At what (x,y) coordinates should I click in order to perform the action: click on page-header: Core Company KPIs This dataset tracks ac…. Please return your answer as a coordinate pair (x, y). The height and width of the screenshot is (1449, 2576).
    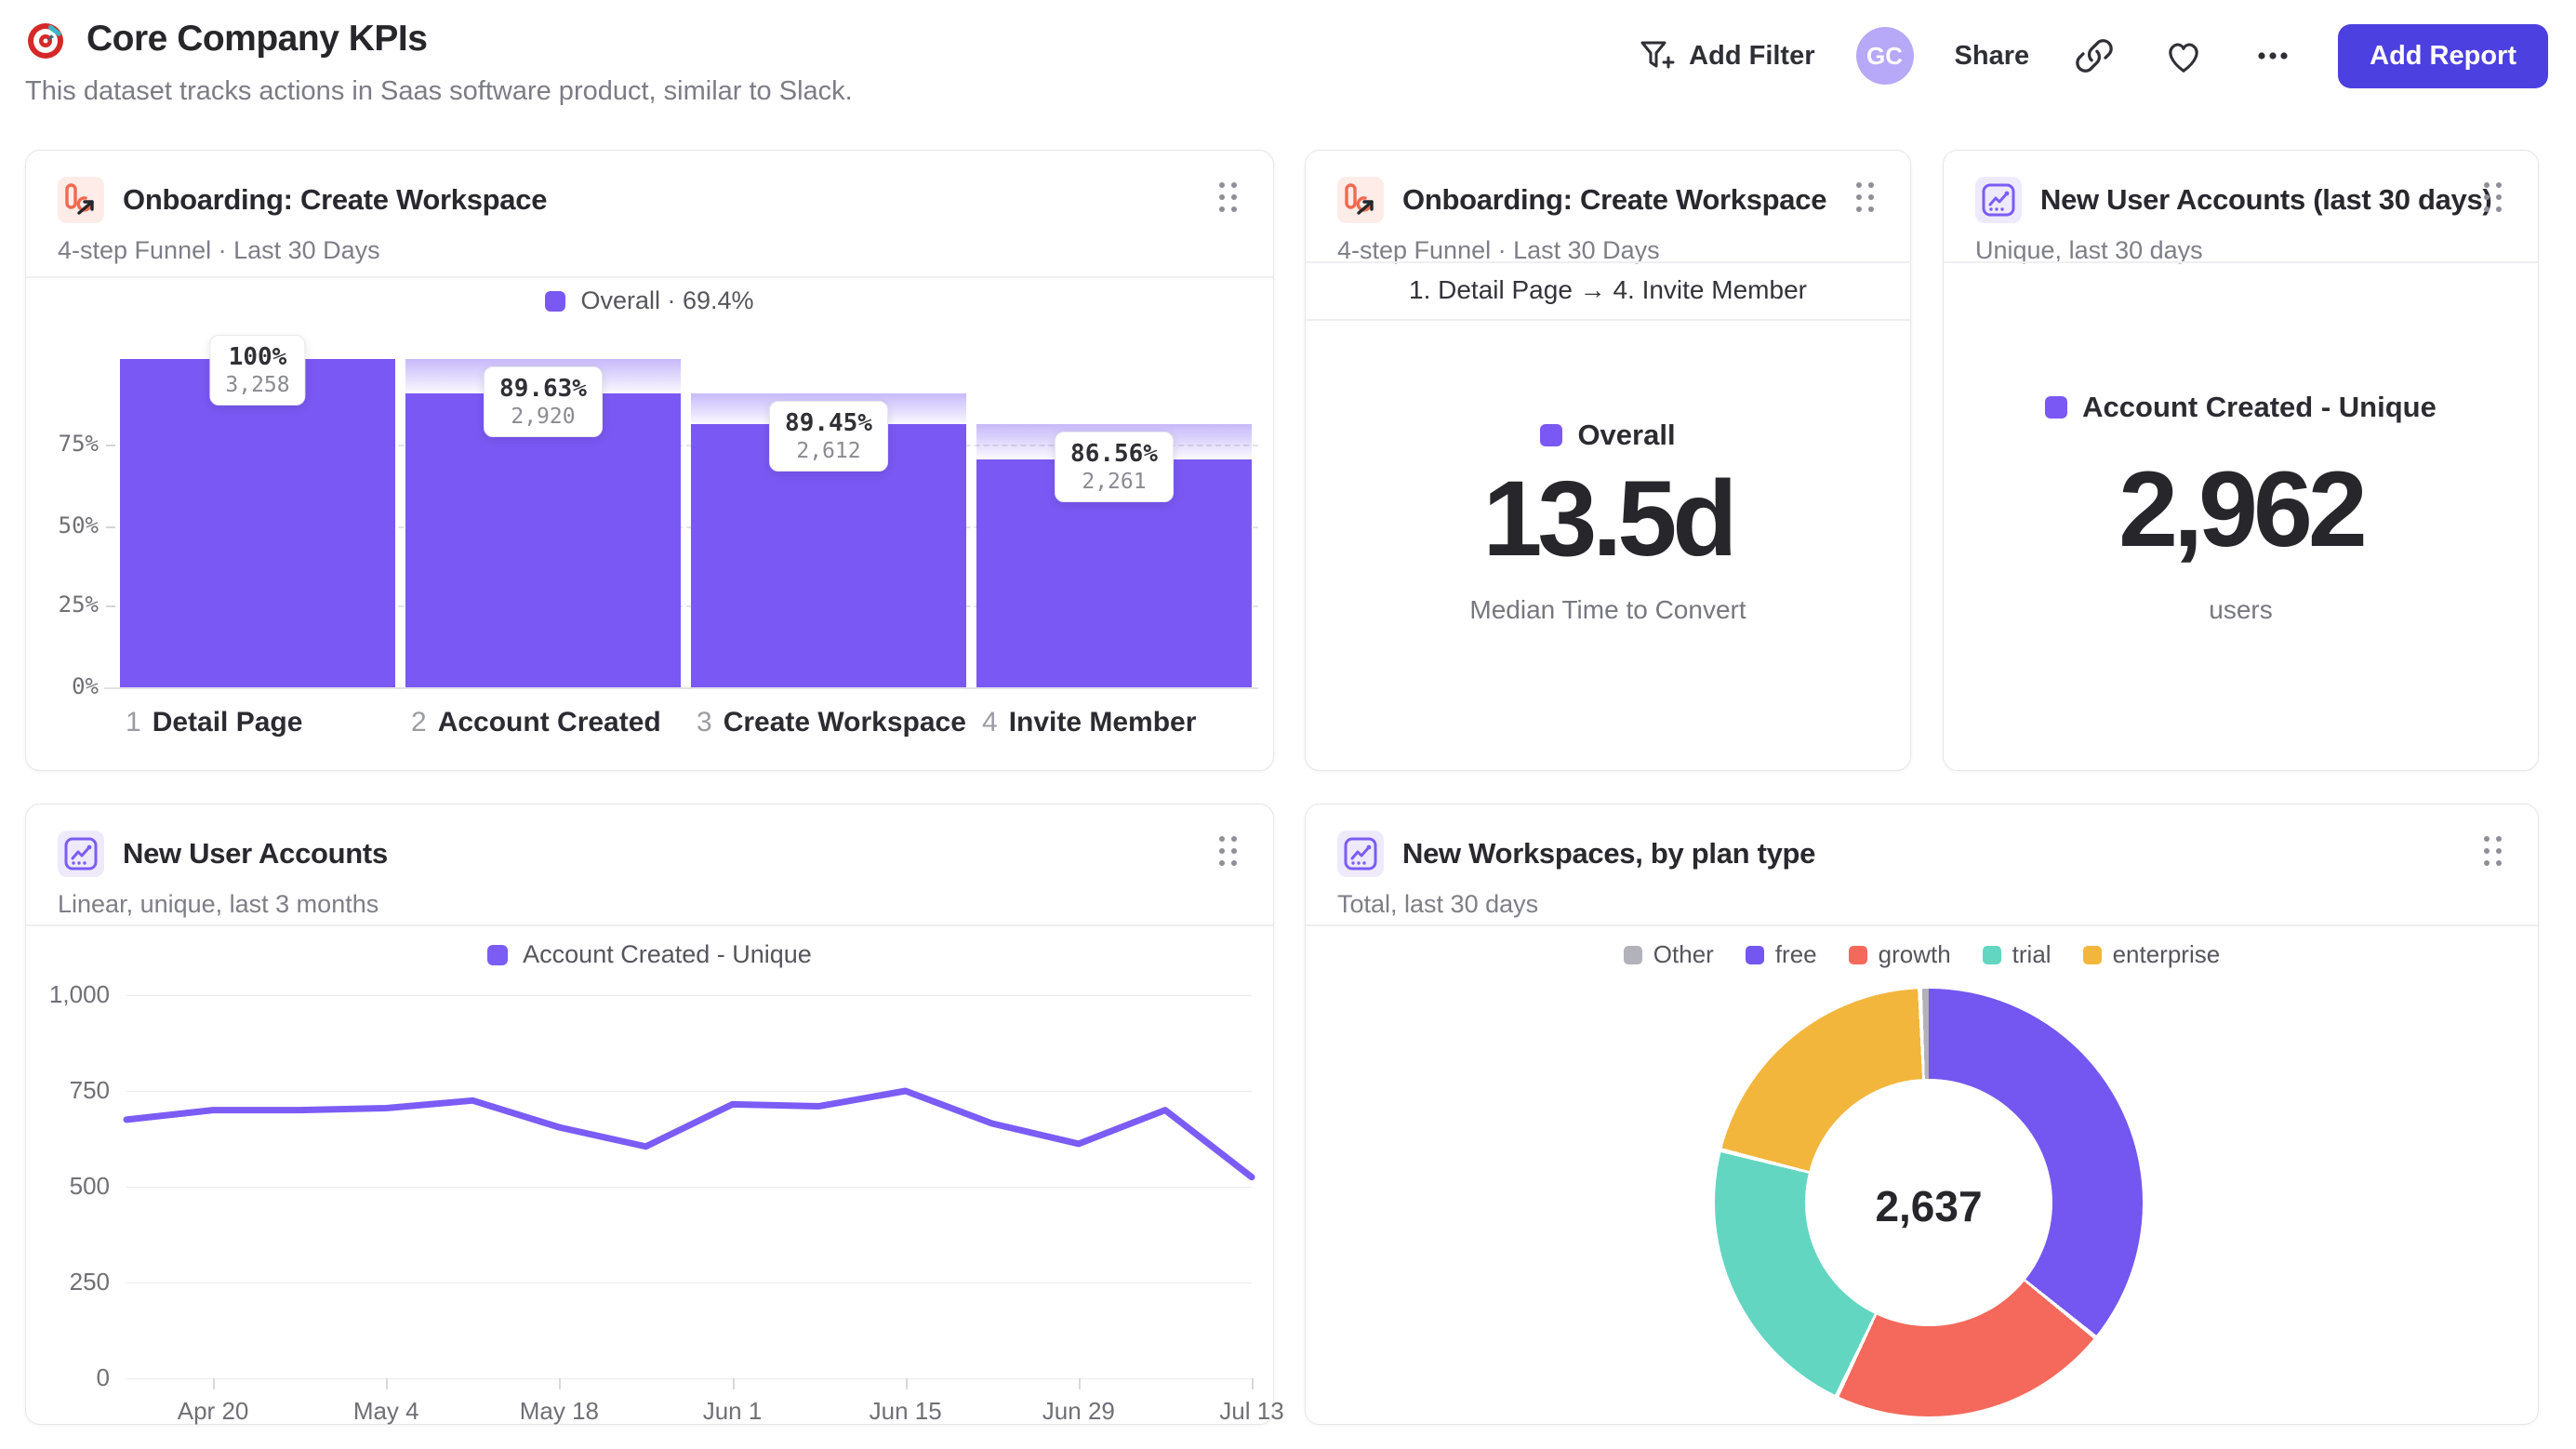
    Looking at the image, I should click on (1286, 72).